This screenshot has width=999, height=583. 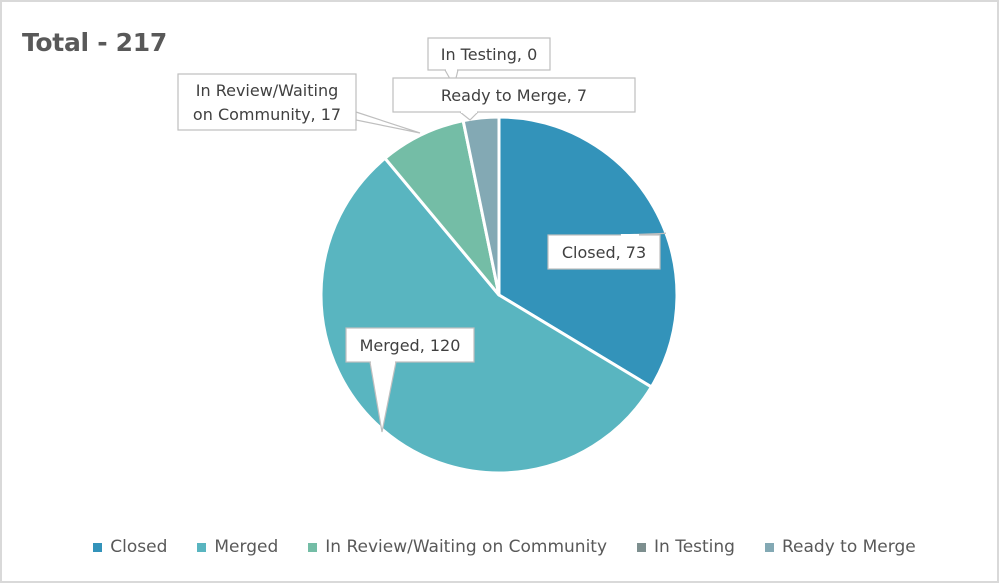 I want to click on legend-label: Closed, so click(x=139, y=547).